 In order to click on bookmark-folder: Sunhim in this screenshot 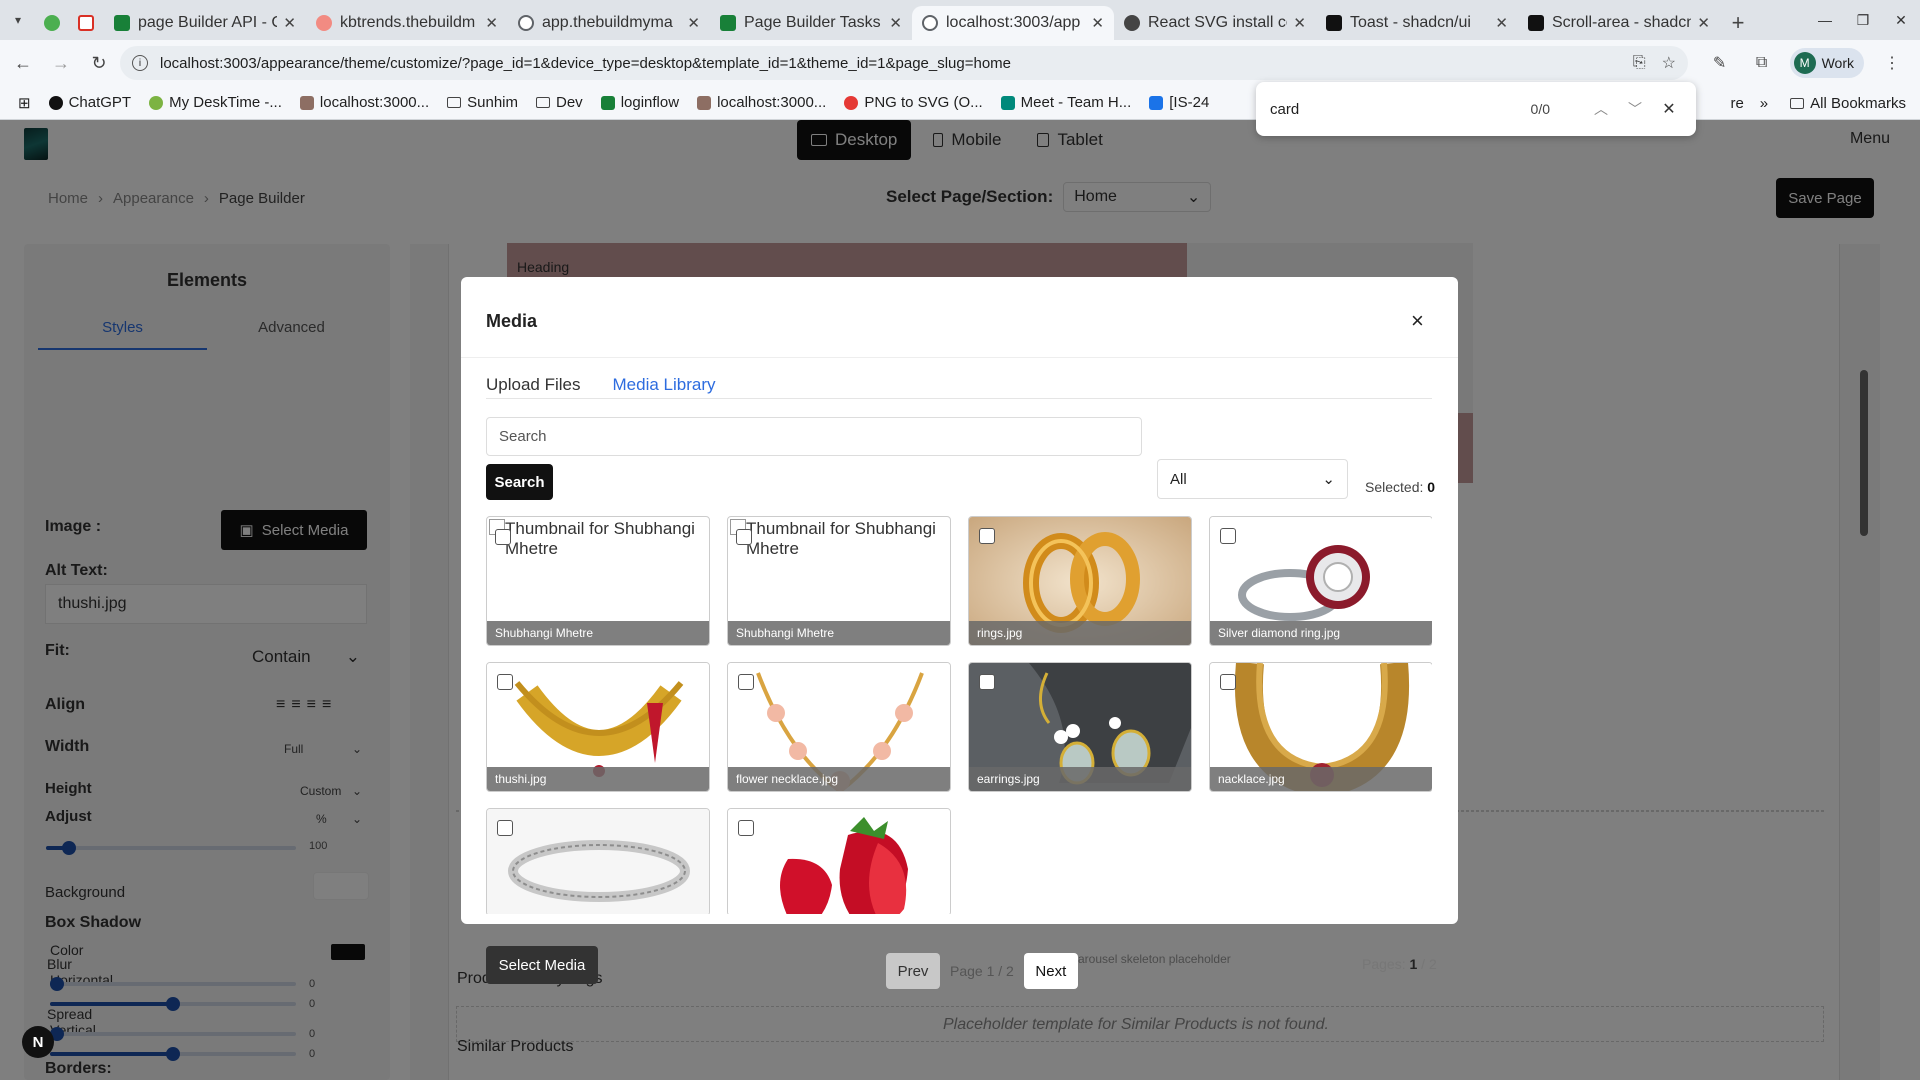, I will do `click(482, 102)`.